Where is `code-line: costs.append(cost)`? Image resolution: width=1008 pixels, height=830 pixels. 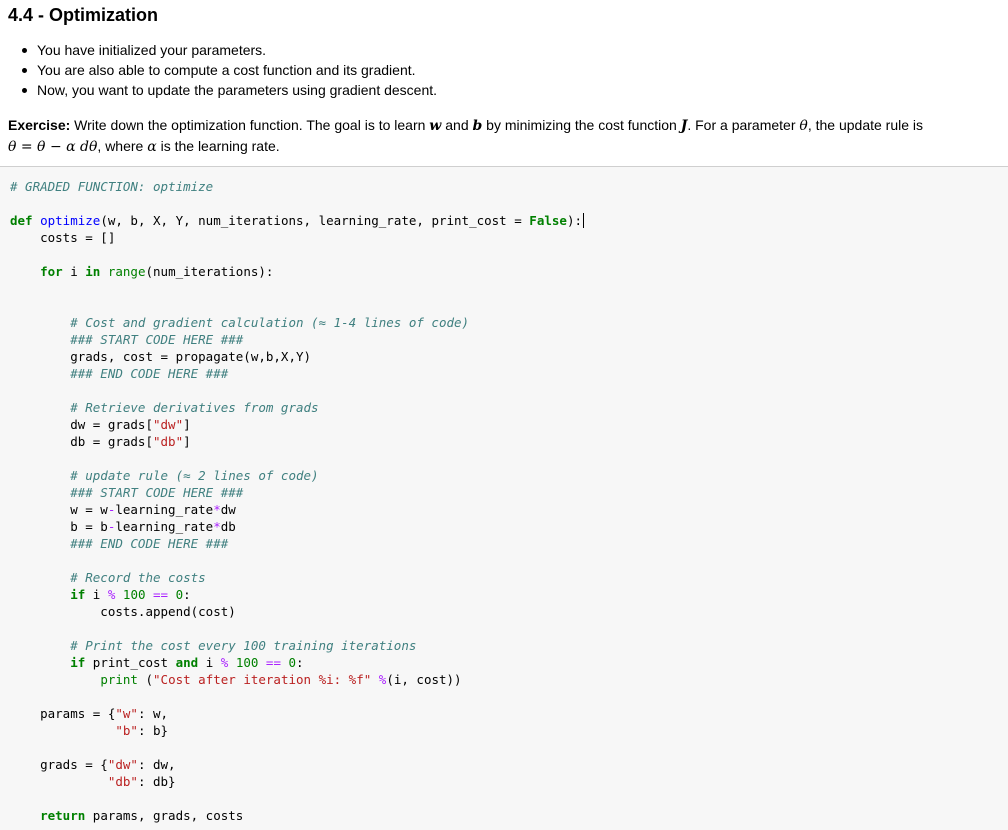
code-line: costs.append(cost) is located at coordinates (123, 611).